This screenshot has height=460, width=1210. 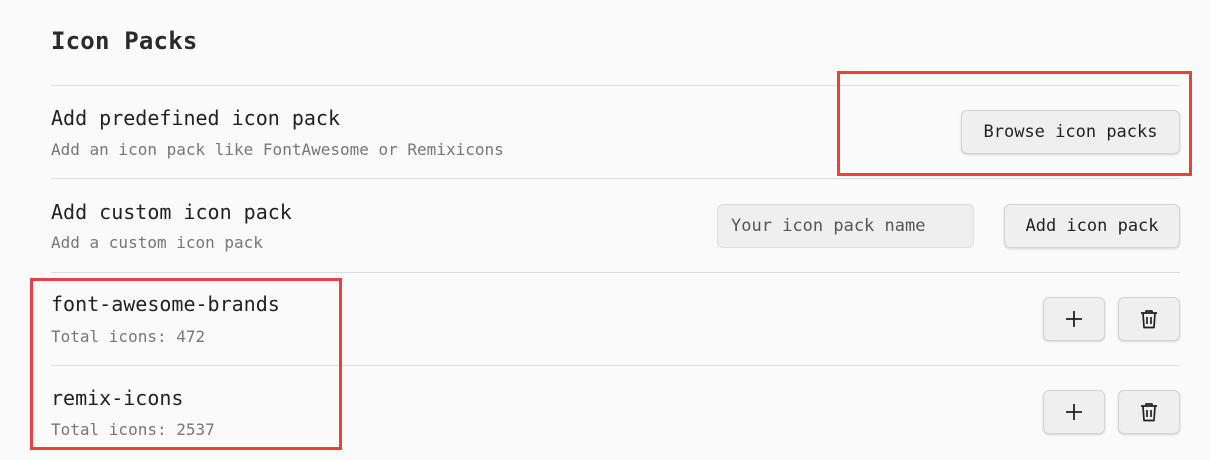 I want to click on browse-icon-packs-button: Browse icon packs, so click(x=1070, y=132).